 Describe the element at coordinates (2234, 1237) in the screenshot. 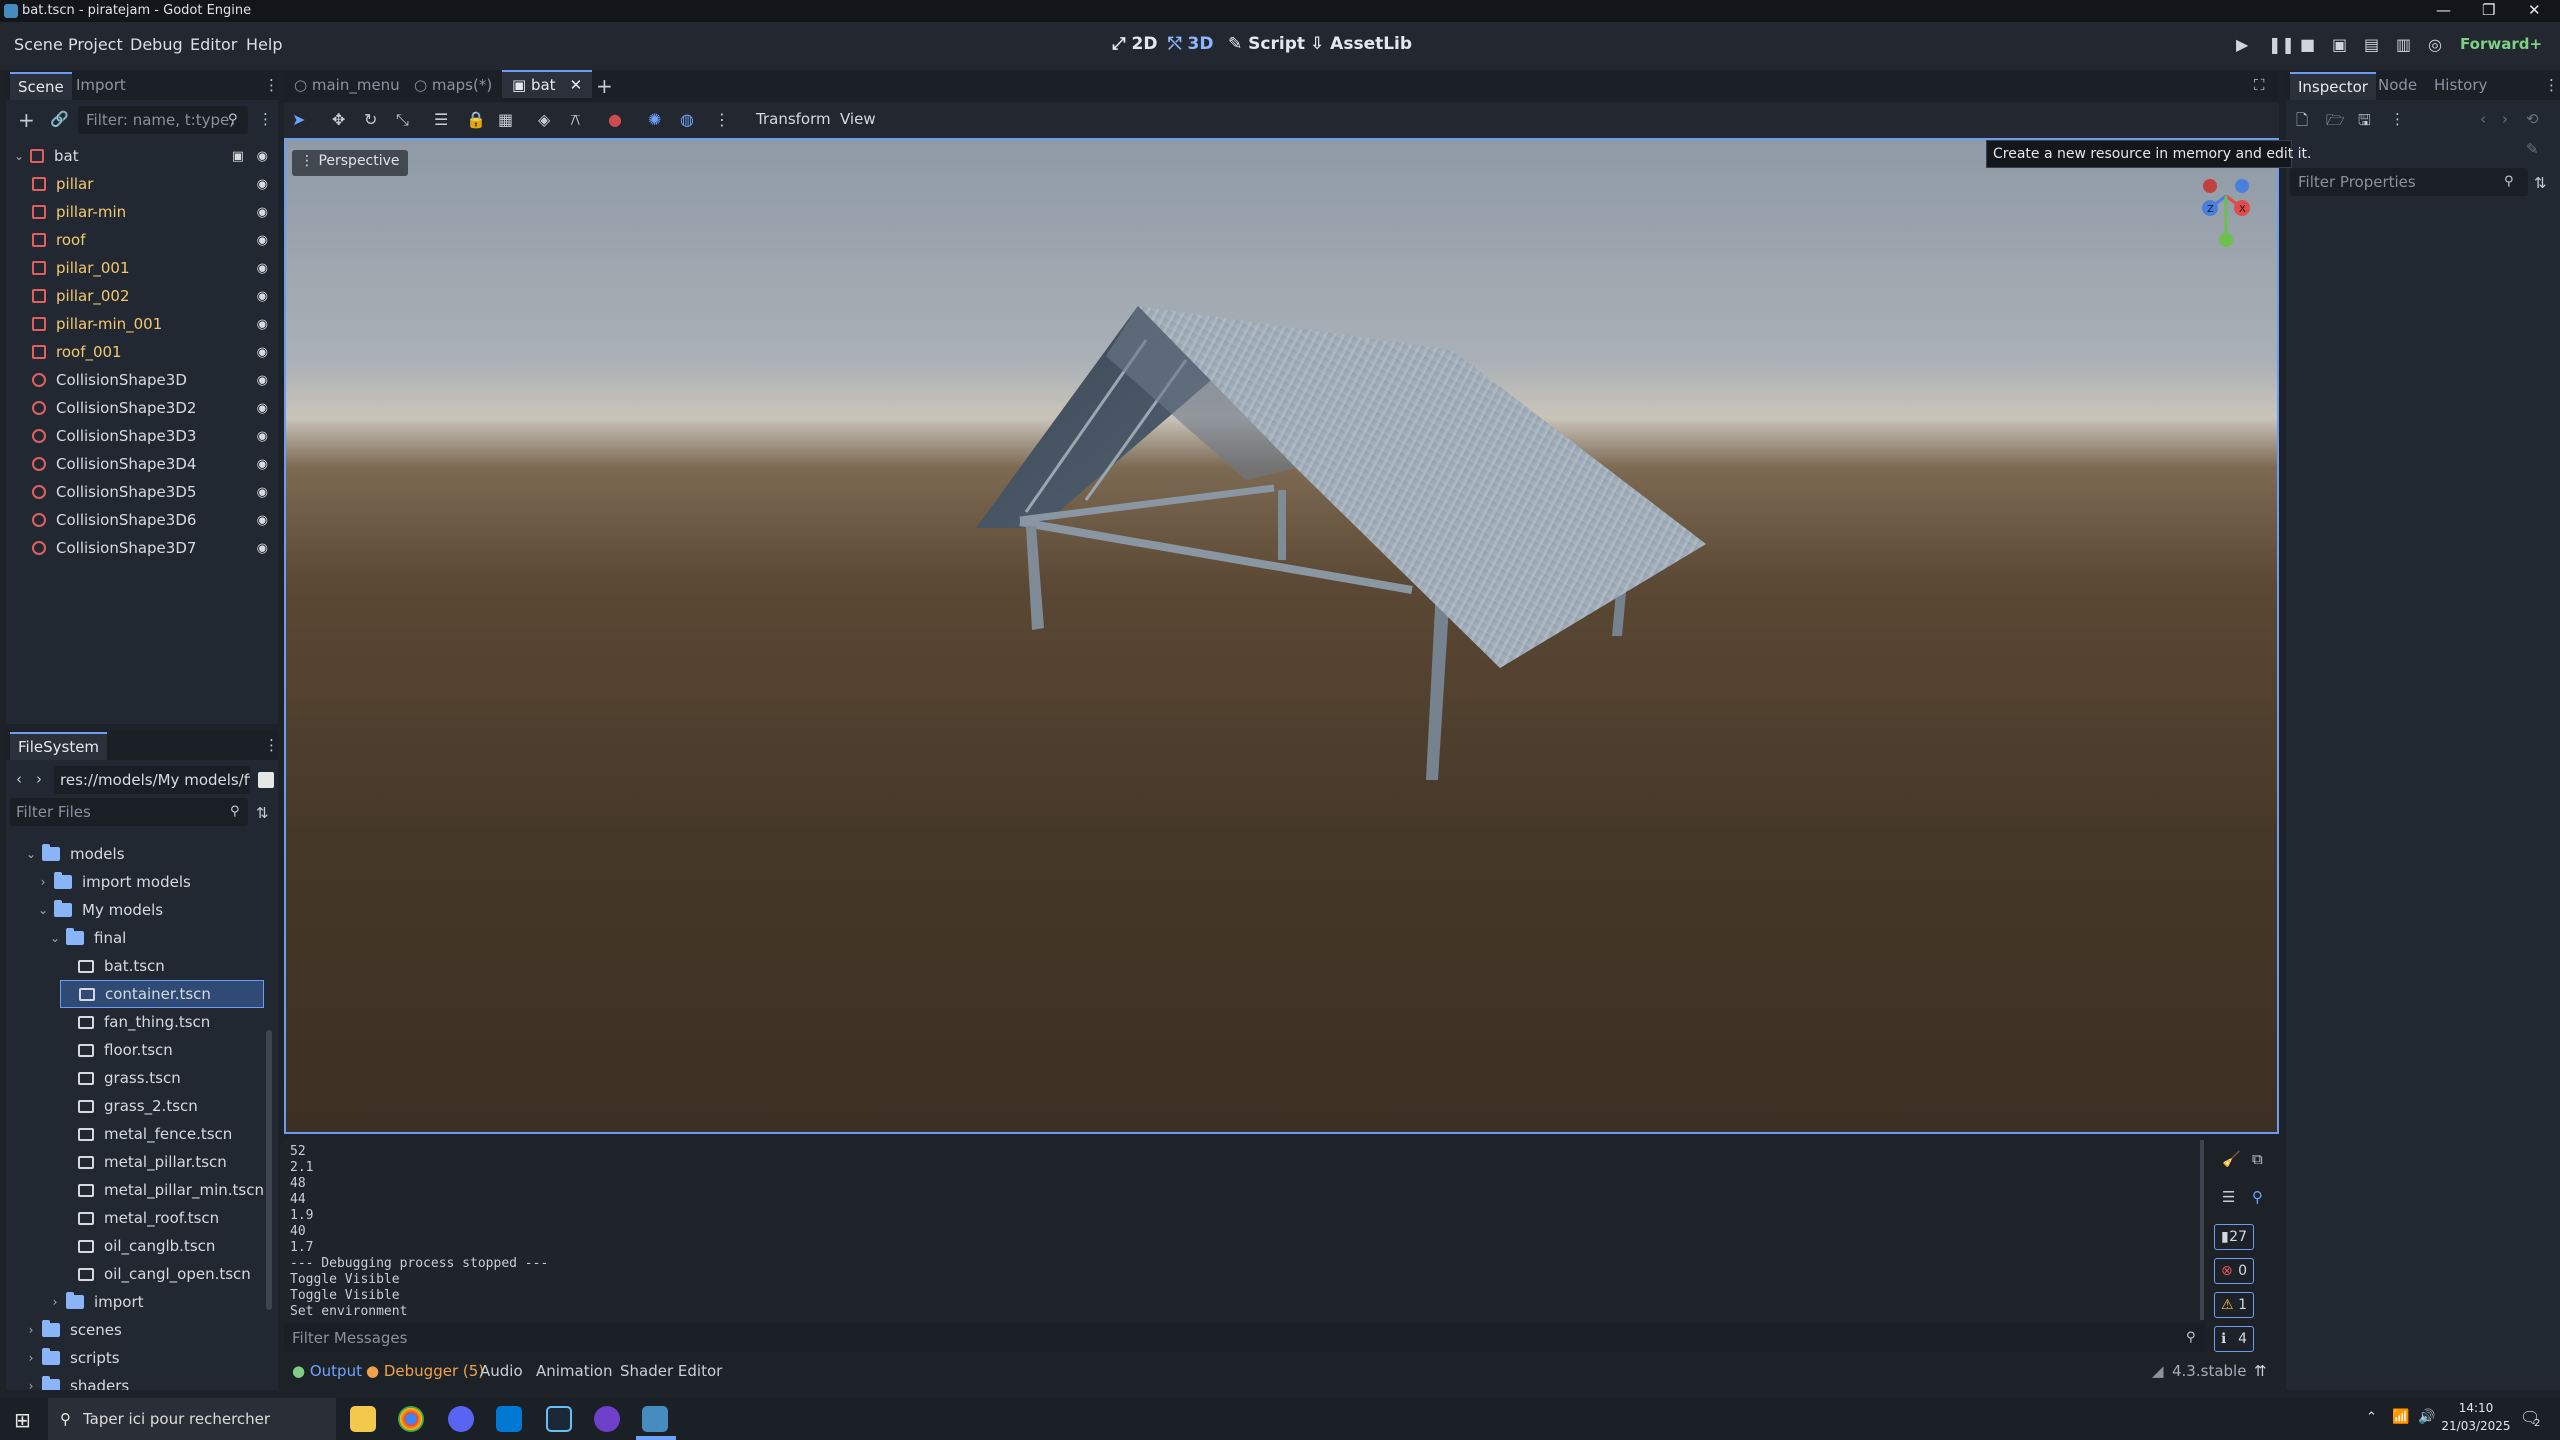

I see `messages-filter-toggle: ▮ 27` at that location.